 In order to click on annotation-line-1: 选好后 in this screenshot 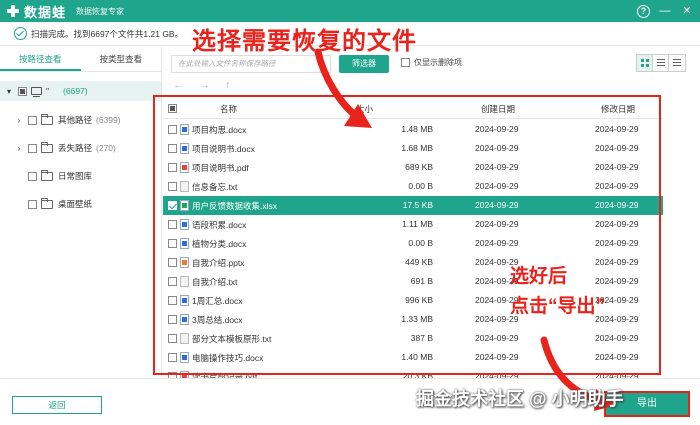, I will do `click(539, 276)`.